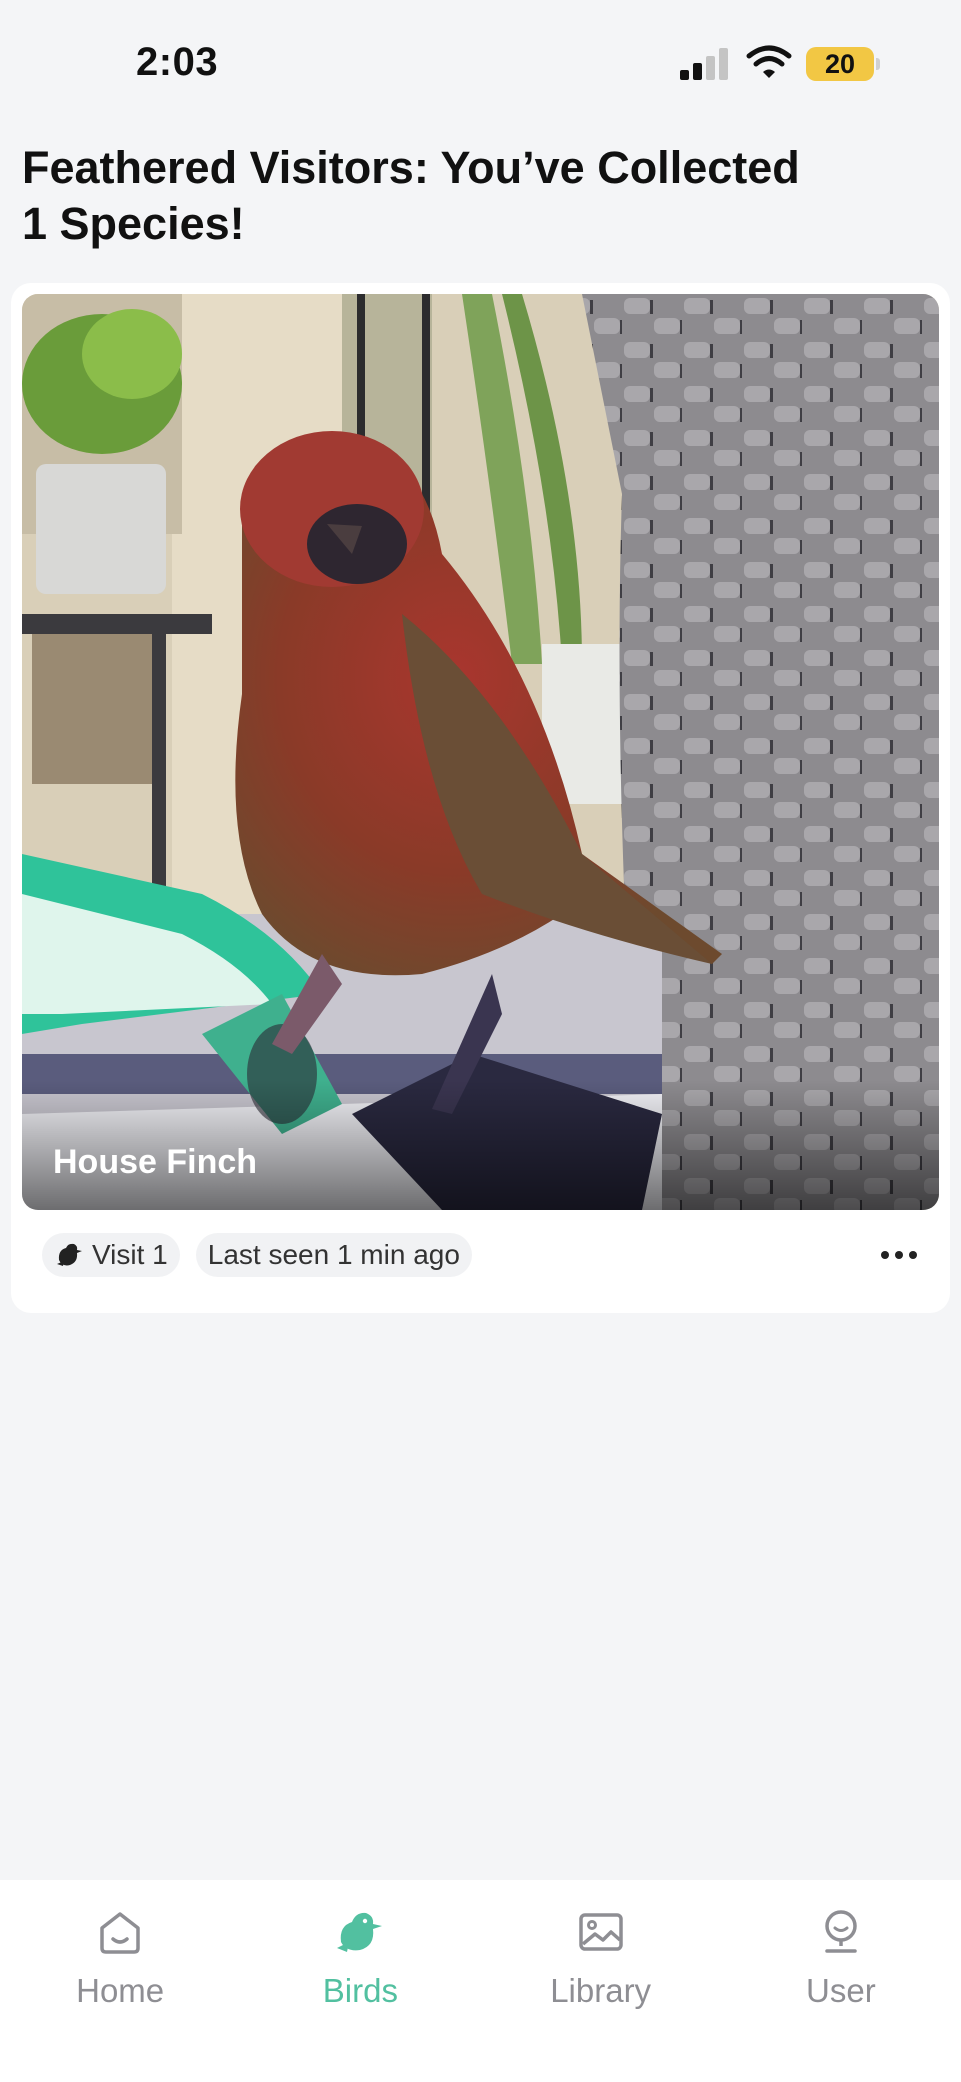  I want to click on visit-count-chip: Visit 1, so click(111, 1255).